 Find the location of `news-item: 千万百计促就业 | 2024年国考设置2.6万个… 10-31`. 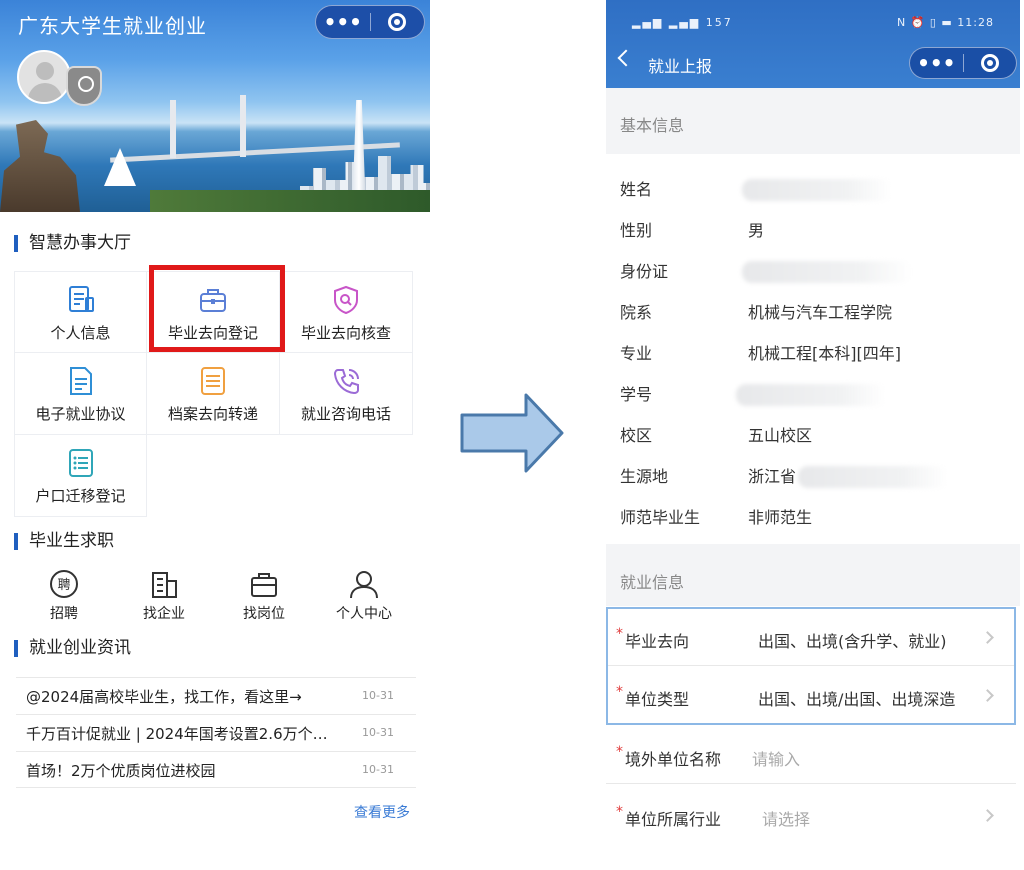

news-item: 千万百计促就业 | 2024年国考设置2.6万个… 10-31 is located at coordinates (216, 732).